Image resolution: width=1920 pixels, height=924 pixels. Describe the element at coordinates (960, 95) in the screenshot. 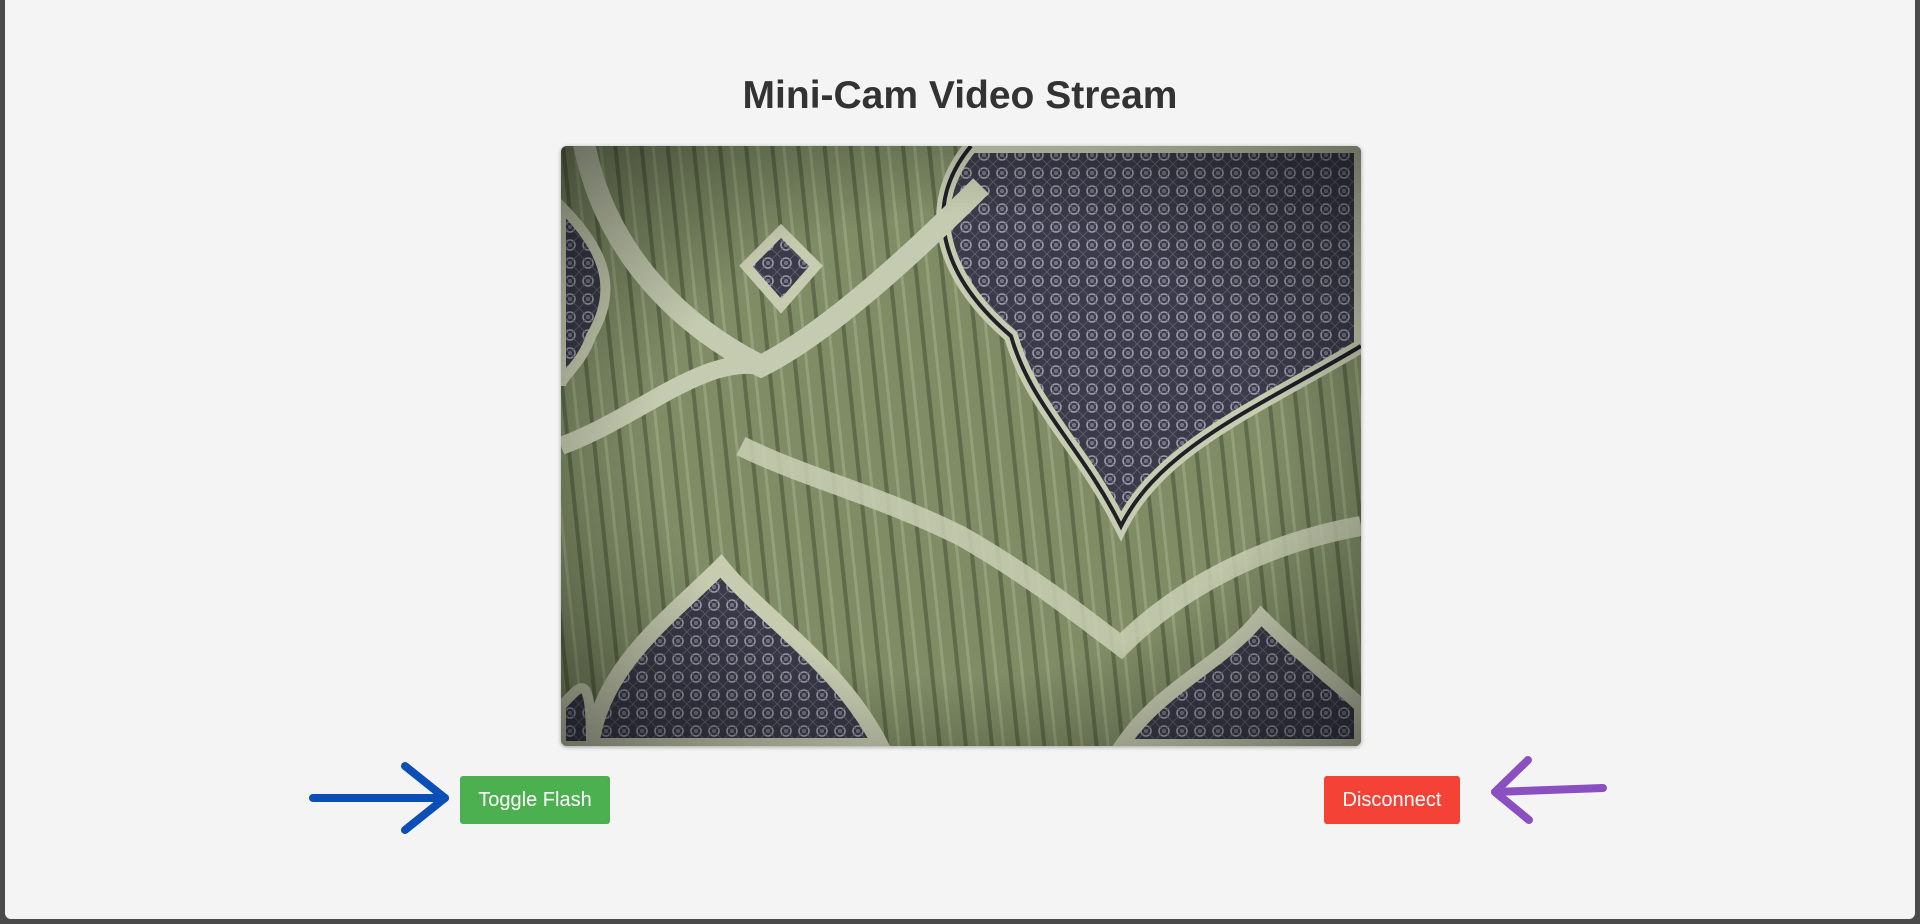

I see `page-title: Mini-Cam Video Stream` at that location.